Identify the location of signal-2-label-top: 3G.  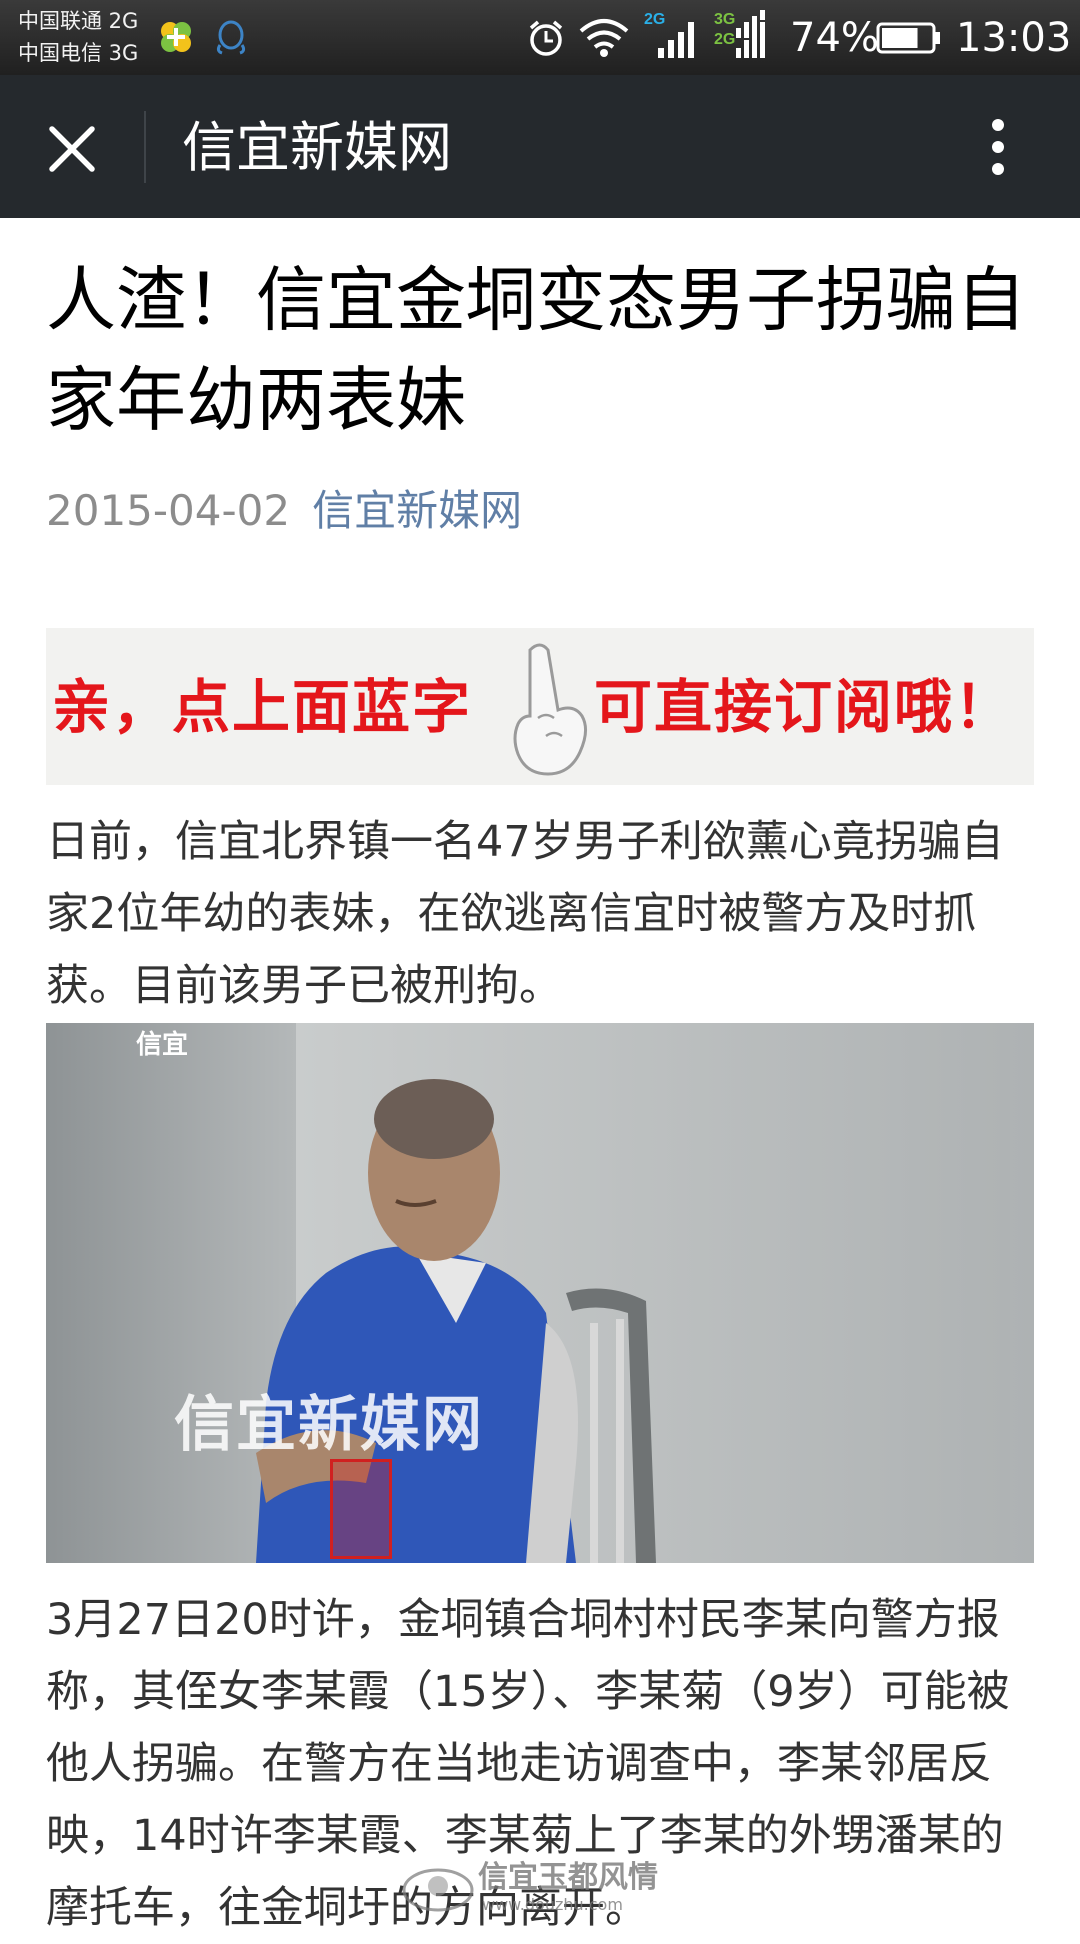
(724, 19).